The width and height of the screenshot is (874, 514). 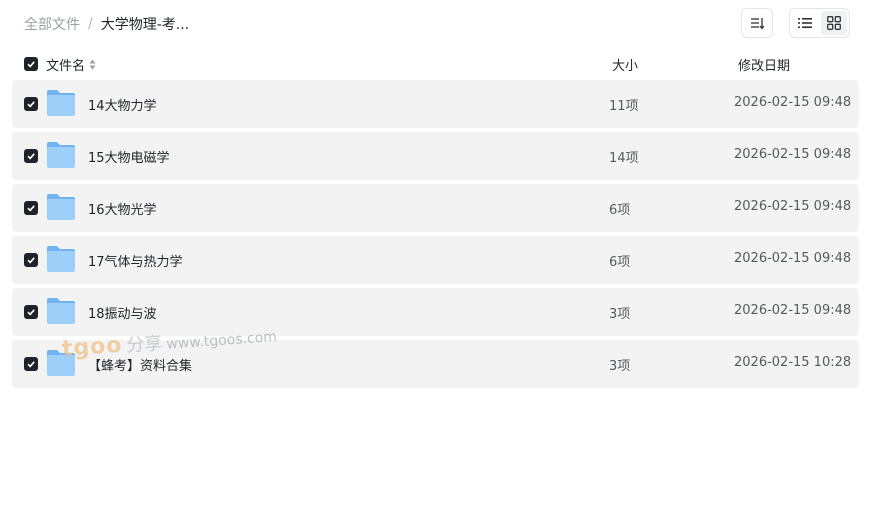 I want to click on list-view-icon, so click(x=805, y=23).